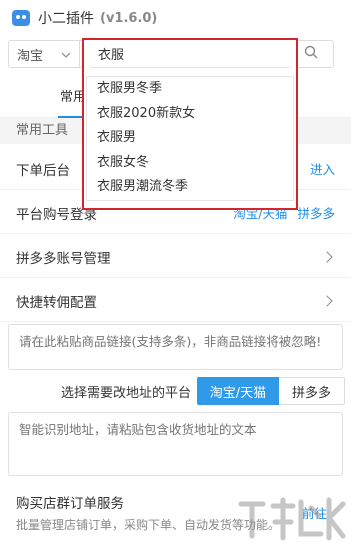 Image resolution: width=351 pixels, height=548 pixels. I want to click on address-platform-row: 选择需要改地址的平台 淘宝/天猫 拼多多, so click(175, 391).